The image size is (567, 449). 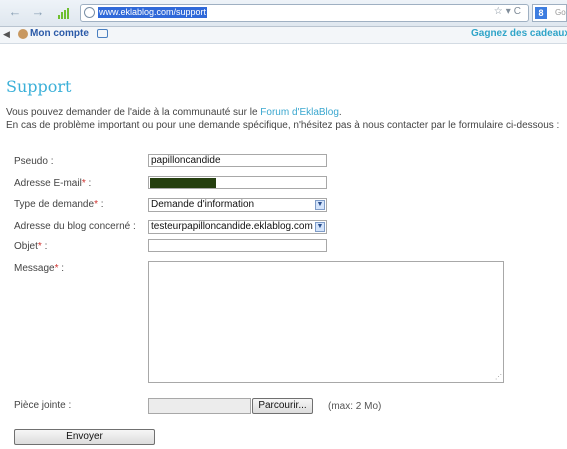 I want to click on email-label-text: Adresse E-mail, so click(x=48, y=183).